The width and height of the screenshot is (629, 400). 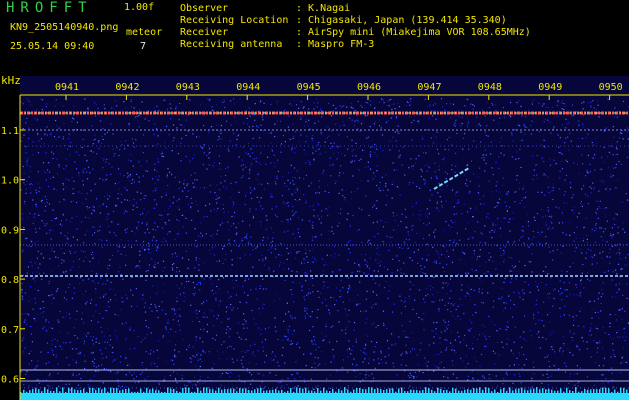 What do you see at coordinates (10, 230) in the screenshot?
I see `y-tick-label: 0.9` at bounding box center [10, 230].